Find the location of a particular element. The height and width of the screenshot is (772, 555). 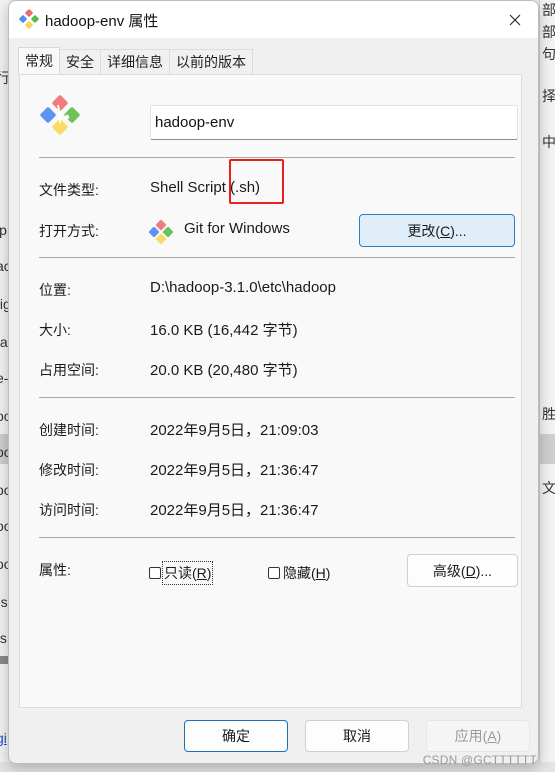

ok-button: 确定 is located at coordinates (236, 736).